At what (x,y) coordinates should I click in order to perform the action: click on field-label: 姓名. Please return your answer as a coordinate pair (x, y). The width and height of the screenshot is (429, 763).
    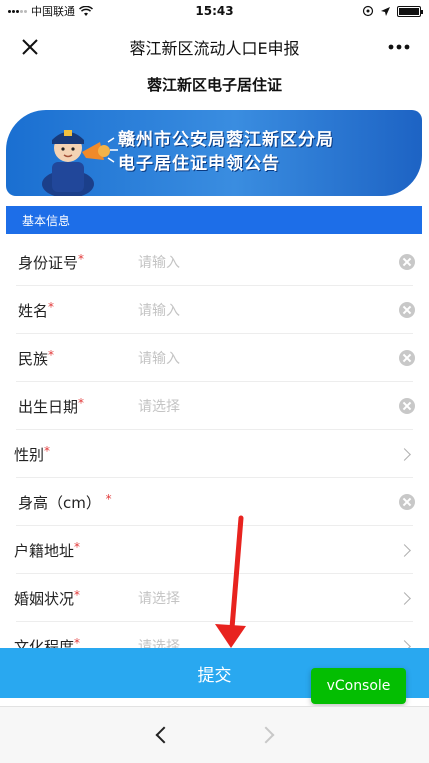
    Looking at the image, I should click on (33, 310).